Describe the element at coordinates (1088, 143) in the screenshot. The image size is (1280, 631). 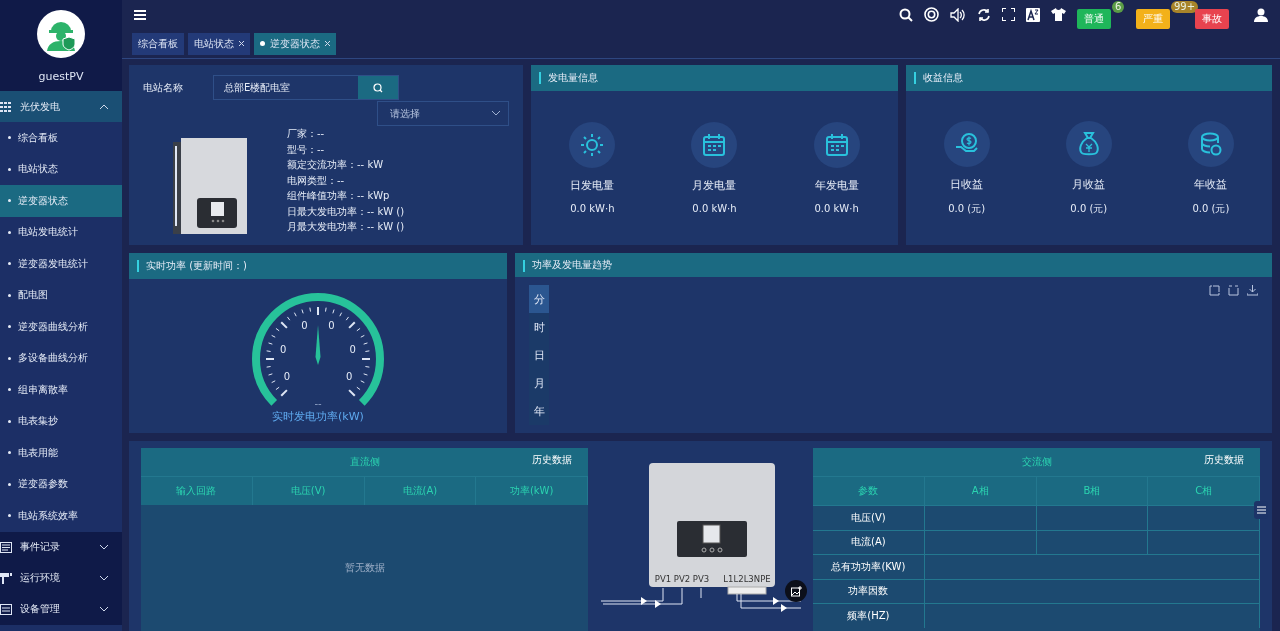
I see `money-bag-icon` at that location.